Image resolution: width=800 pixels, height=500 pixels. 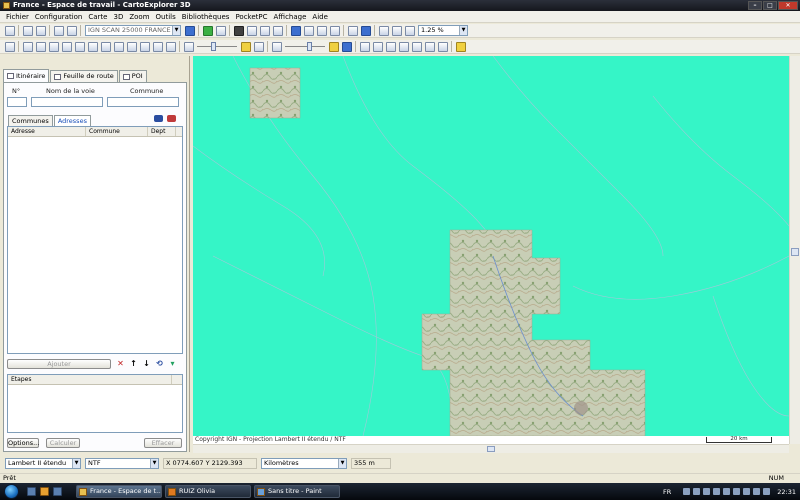 I want to click on menu-zoom: Zoom, so click(x=139, y=17).